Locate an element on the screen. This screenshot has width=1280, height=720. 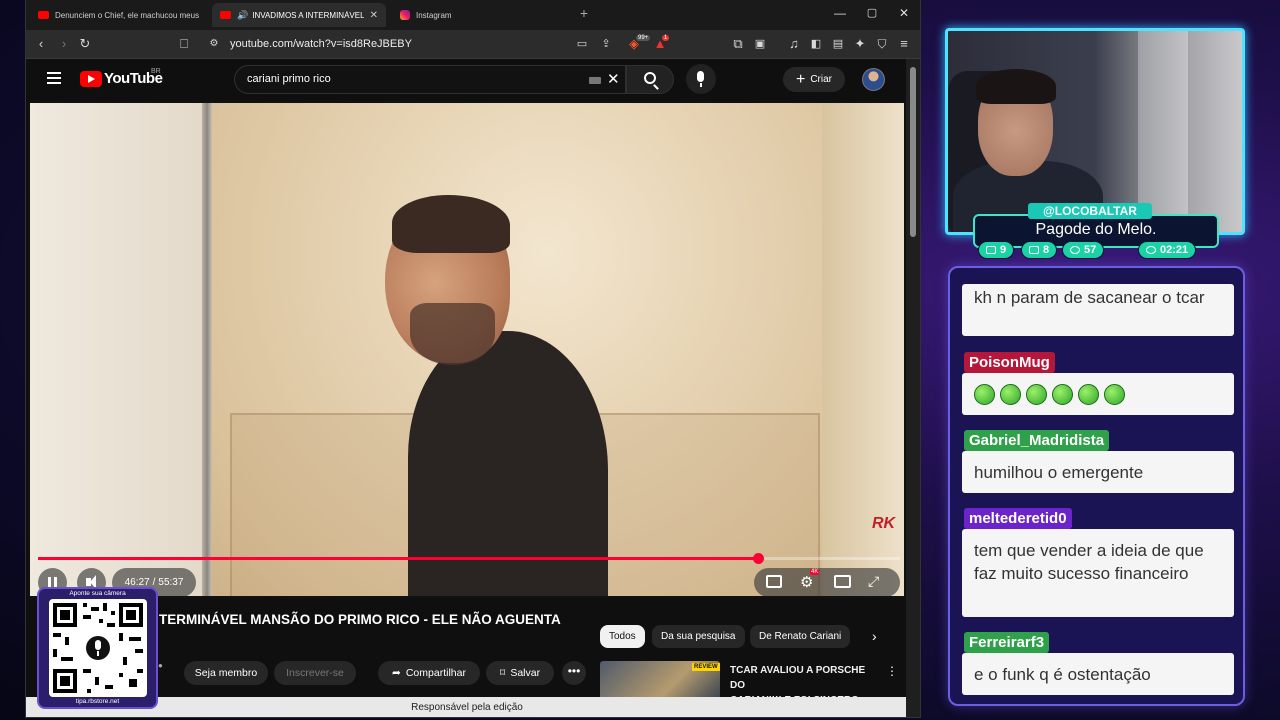
video-thumbnail: REVIEW is located at coordinates (660, 681).